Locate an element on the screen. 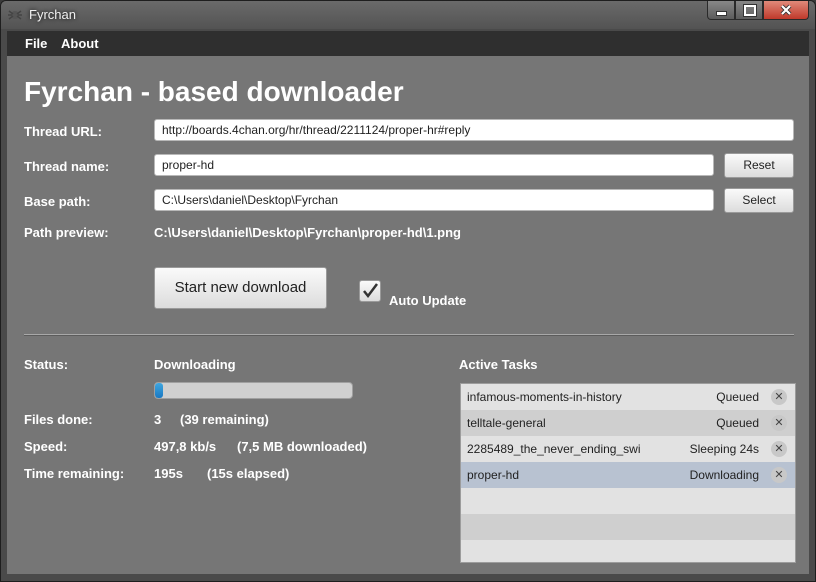 This screenshot has width=816, height=582. files-done-value: 3 is located at coordinates (158, 419).